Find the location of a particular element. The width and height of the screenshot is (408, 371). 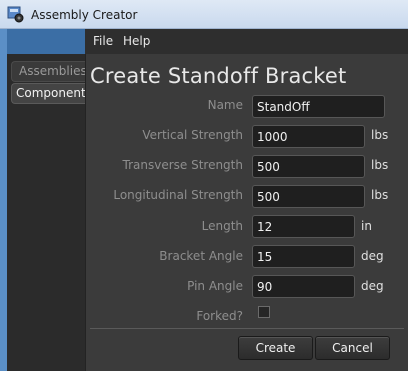

menu-help: Help is located at coordinates (136, 41).